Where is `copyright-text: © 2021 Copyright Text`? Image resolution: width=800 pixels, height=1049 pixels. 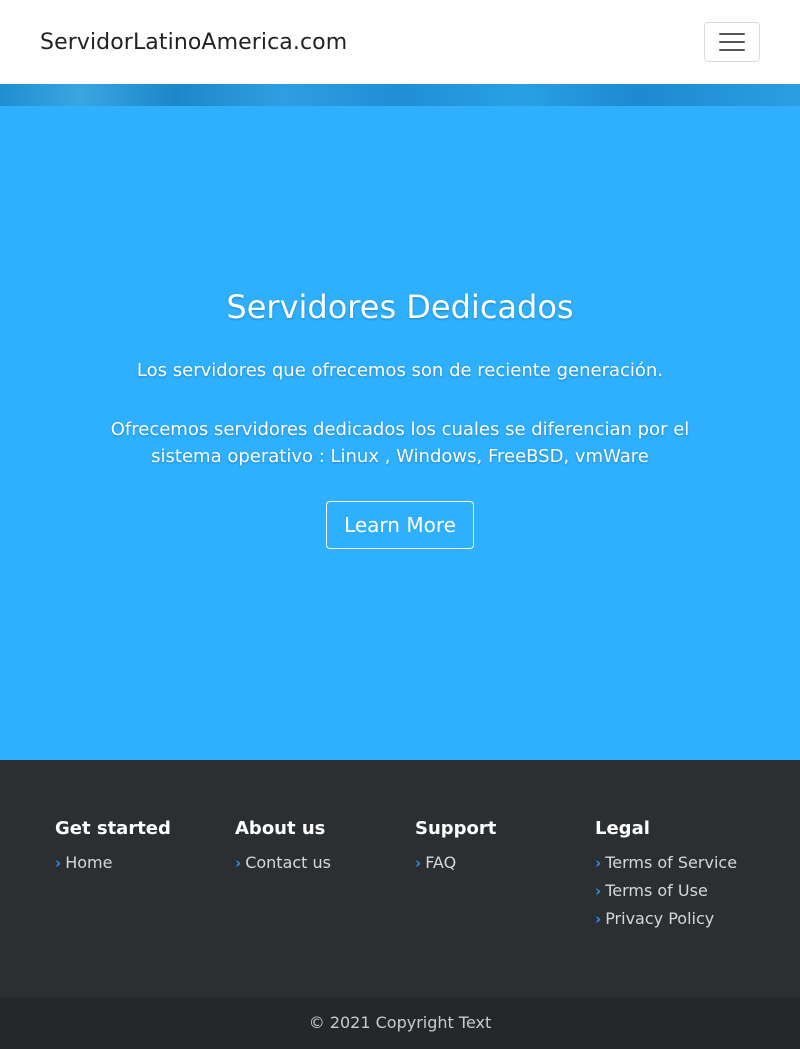 copyright-text: © 2021 Copyright Text is located at coordinates (400, 1023).